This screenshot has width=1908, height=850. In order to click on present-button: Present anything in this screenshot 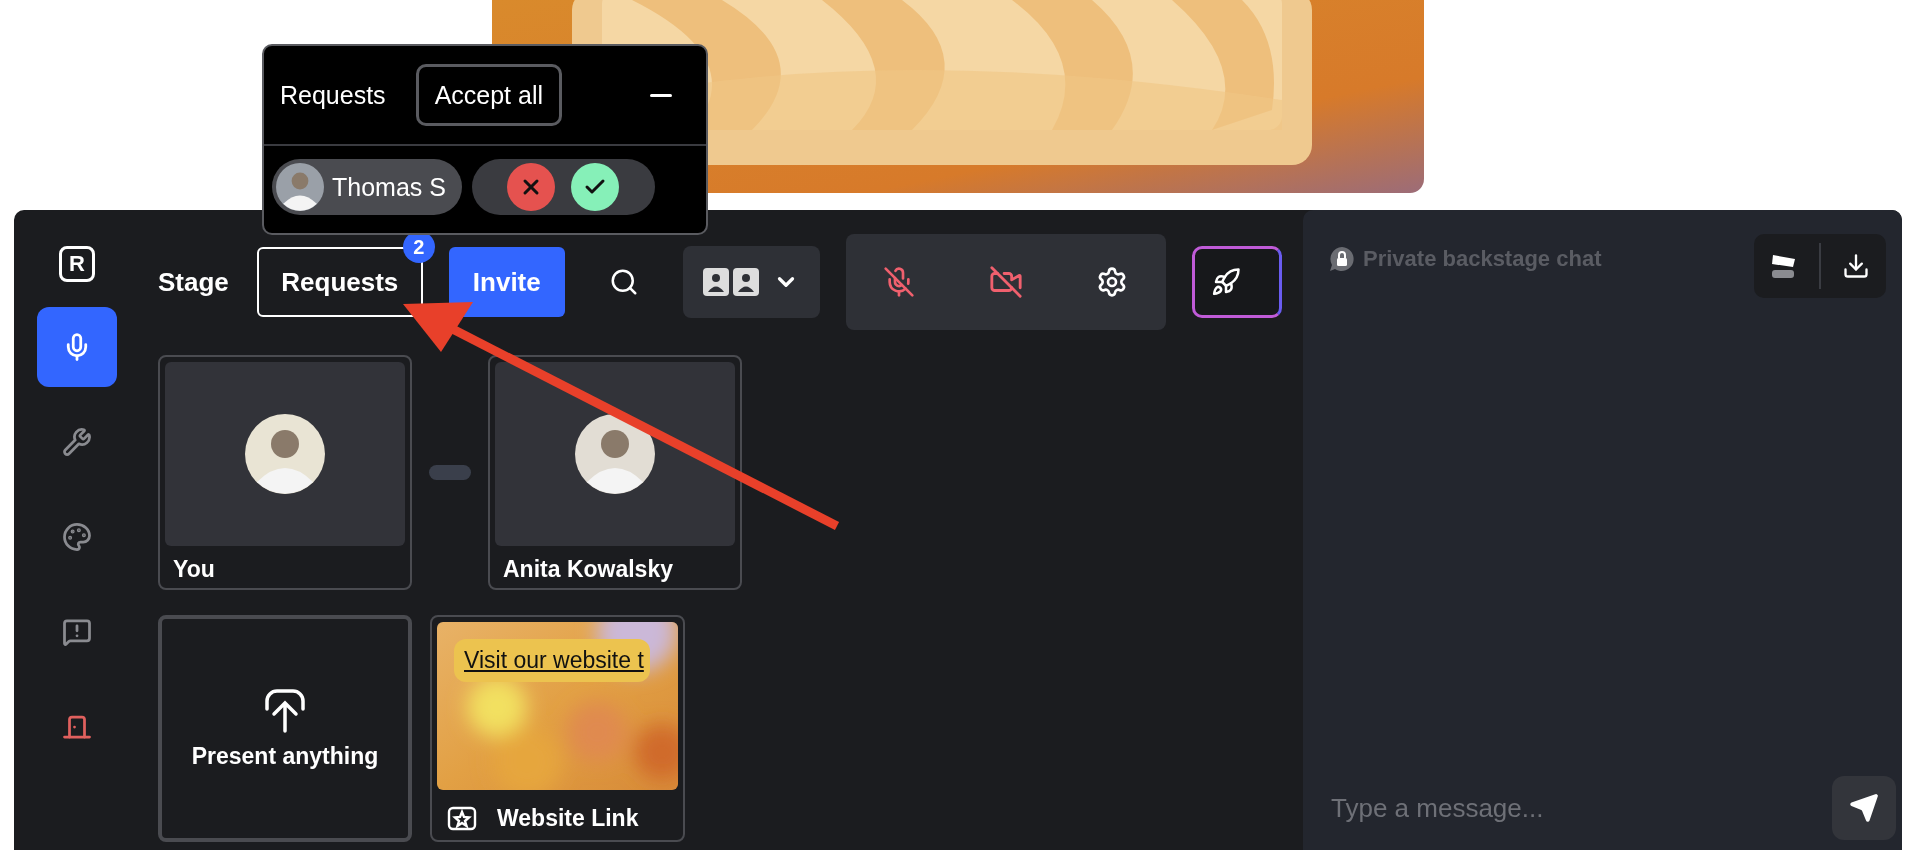, I will do `click(285, 728)`.